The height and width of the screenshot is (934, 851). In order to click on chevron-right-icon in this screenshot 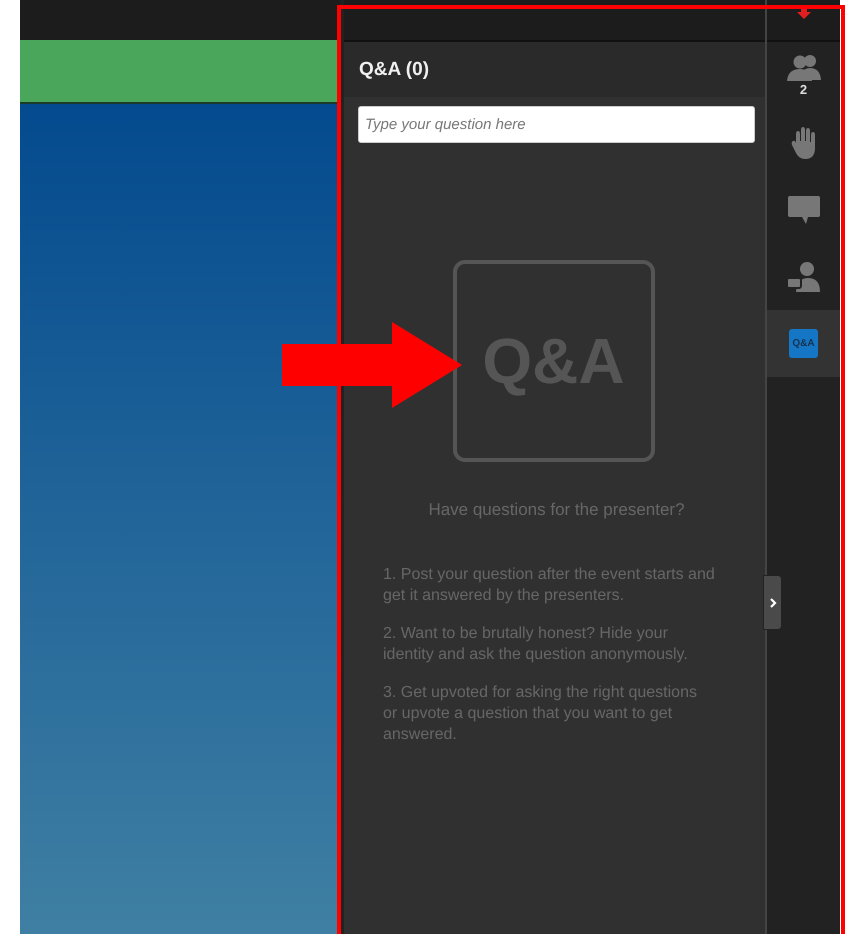, I will do `click(772, 602)`.